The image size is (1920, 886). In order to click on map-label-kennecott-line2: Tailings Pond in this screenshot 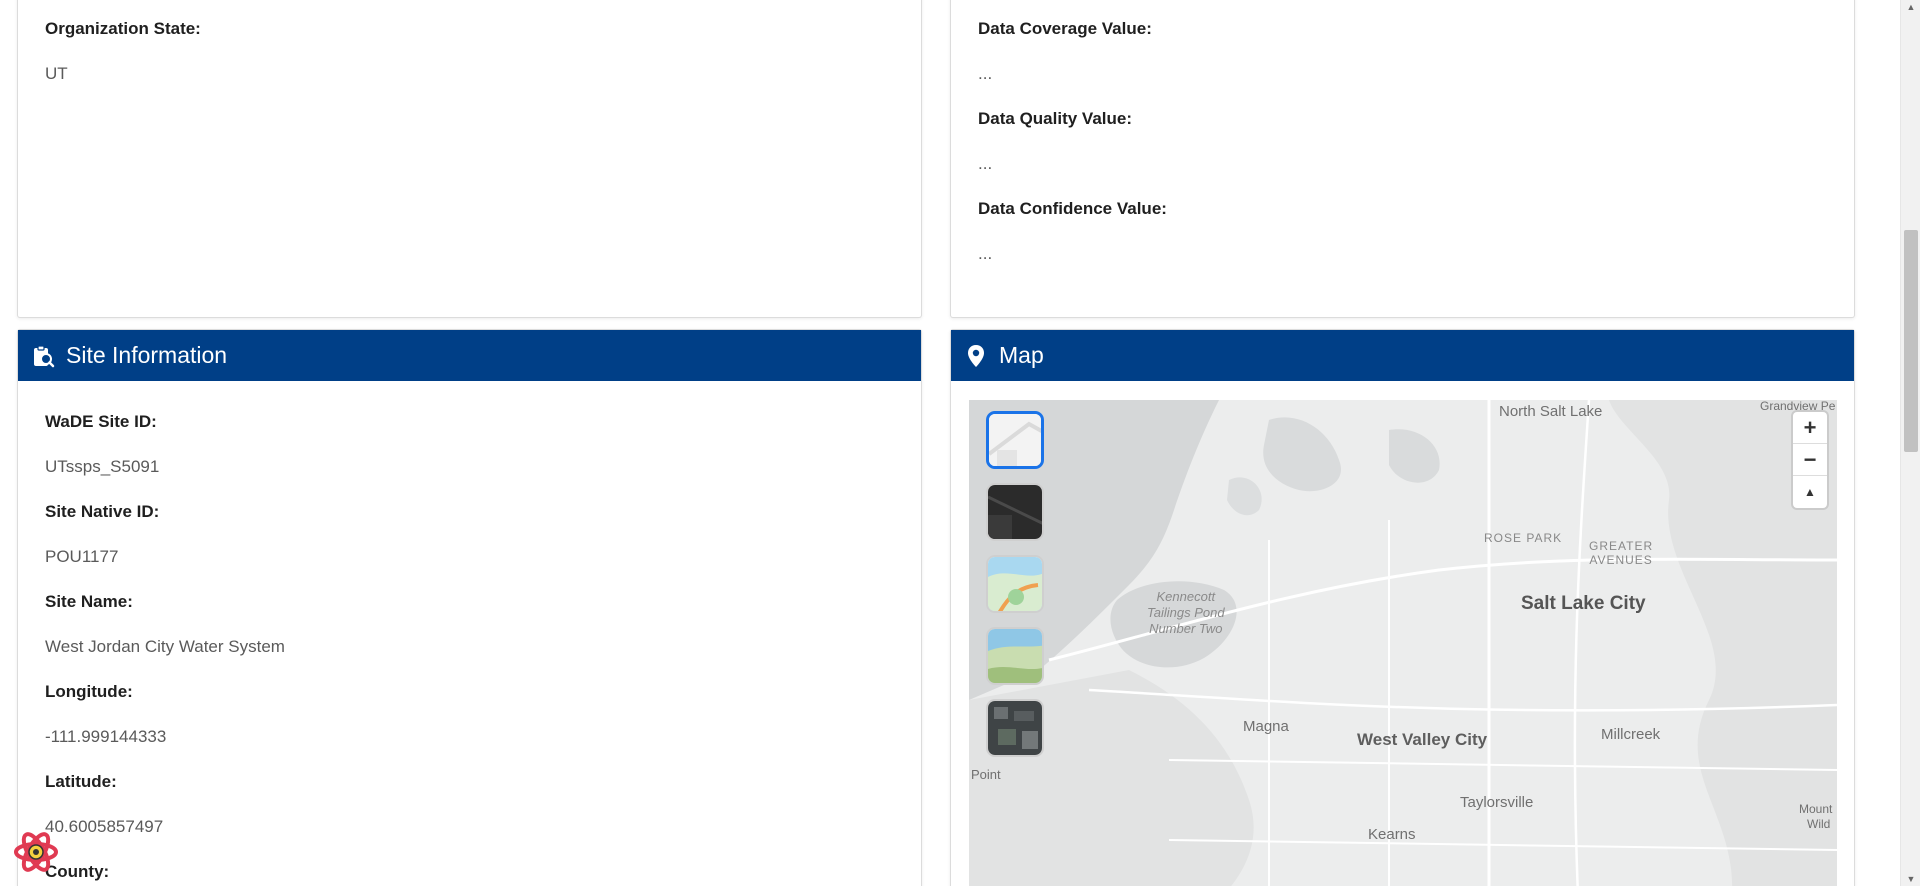, I will do `click(1186, 612)`.